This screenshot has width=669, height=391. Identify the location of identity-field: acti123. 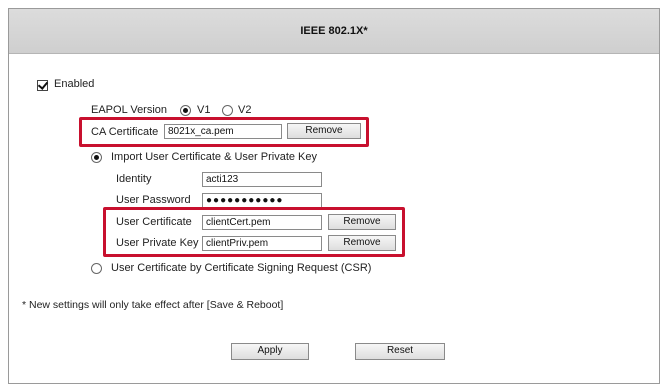
(262, 179).